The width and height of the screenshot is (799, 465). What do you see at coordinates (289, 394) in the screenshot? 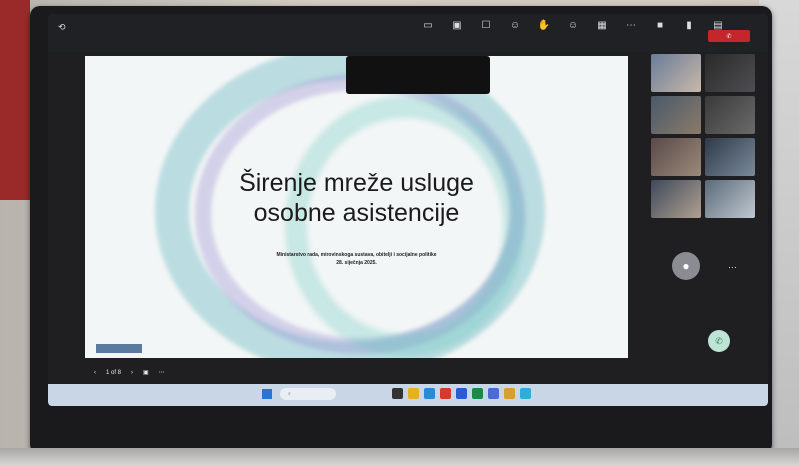
I see `search-icon: ⌕` at bounding box center [289, 394].